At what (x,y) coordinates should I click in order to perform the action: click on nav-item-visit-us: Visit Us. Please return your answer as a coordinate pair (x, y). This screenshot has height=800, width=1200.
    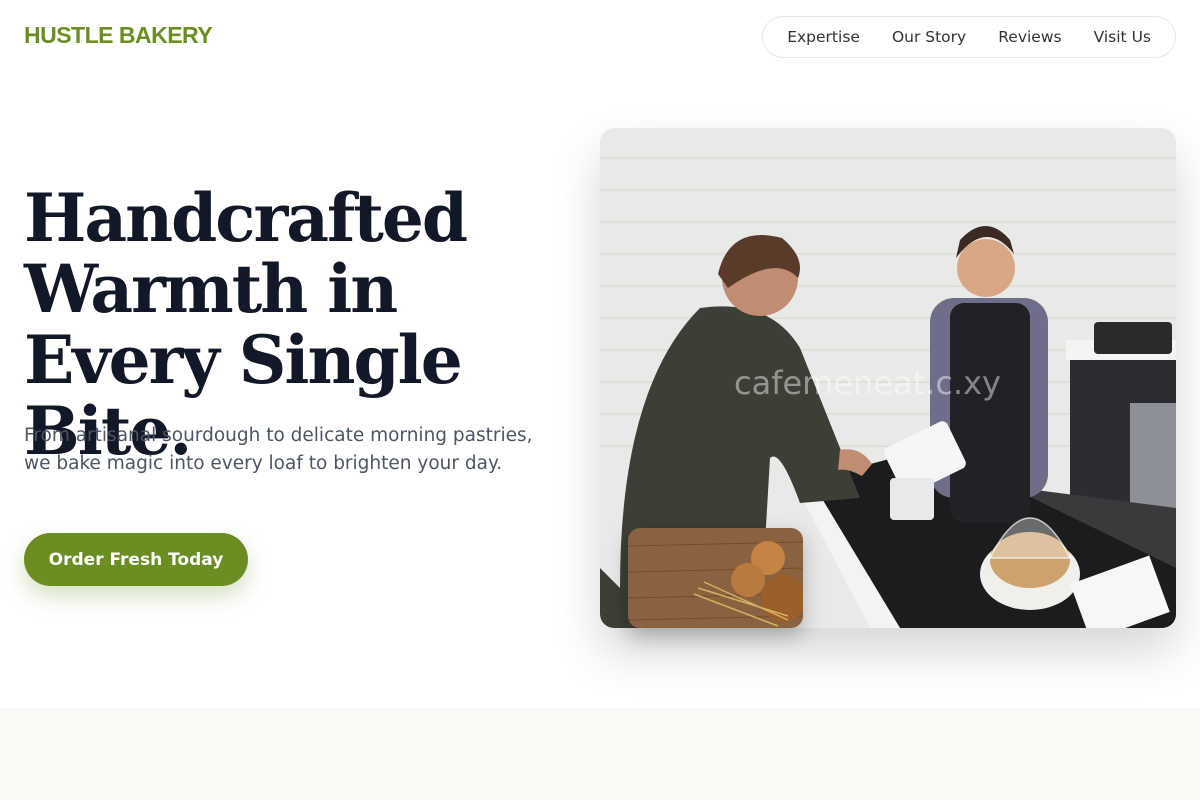
    Looking at the image, I should click on (1122, 37).